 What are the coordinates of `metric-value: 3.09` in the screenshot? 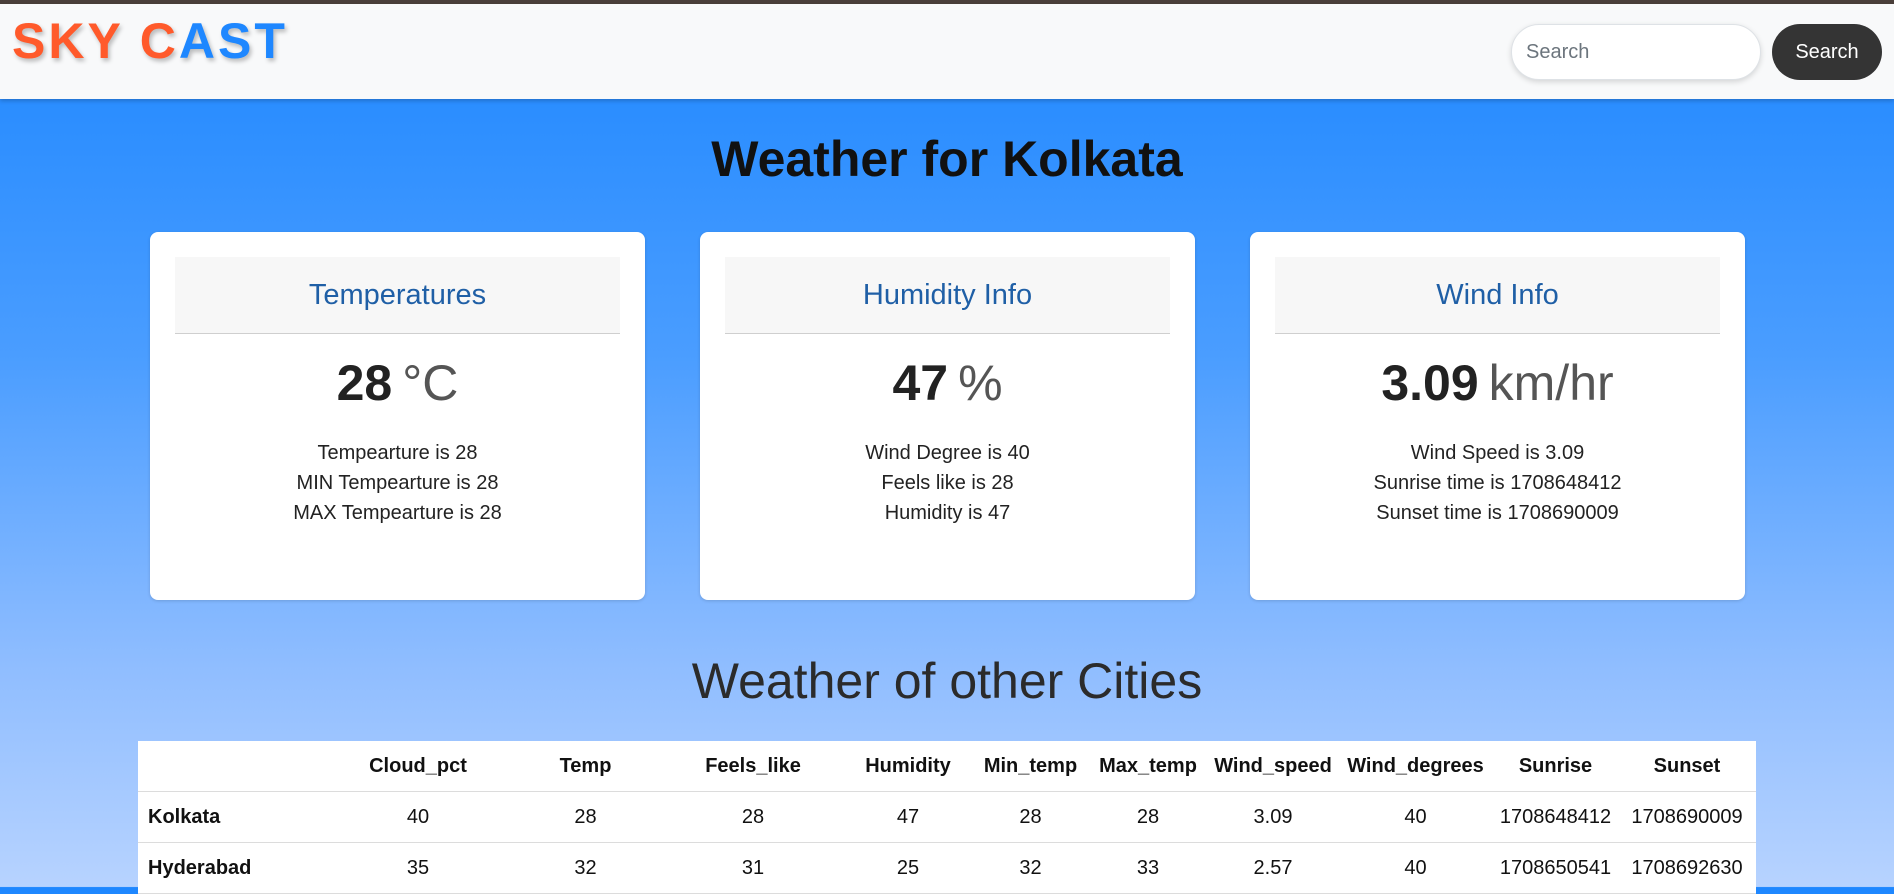 It's located at (1430, 383).